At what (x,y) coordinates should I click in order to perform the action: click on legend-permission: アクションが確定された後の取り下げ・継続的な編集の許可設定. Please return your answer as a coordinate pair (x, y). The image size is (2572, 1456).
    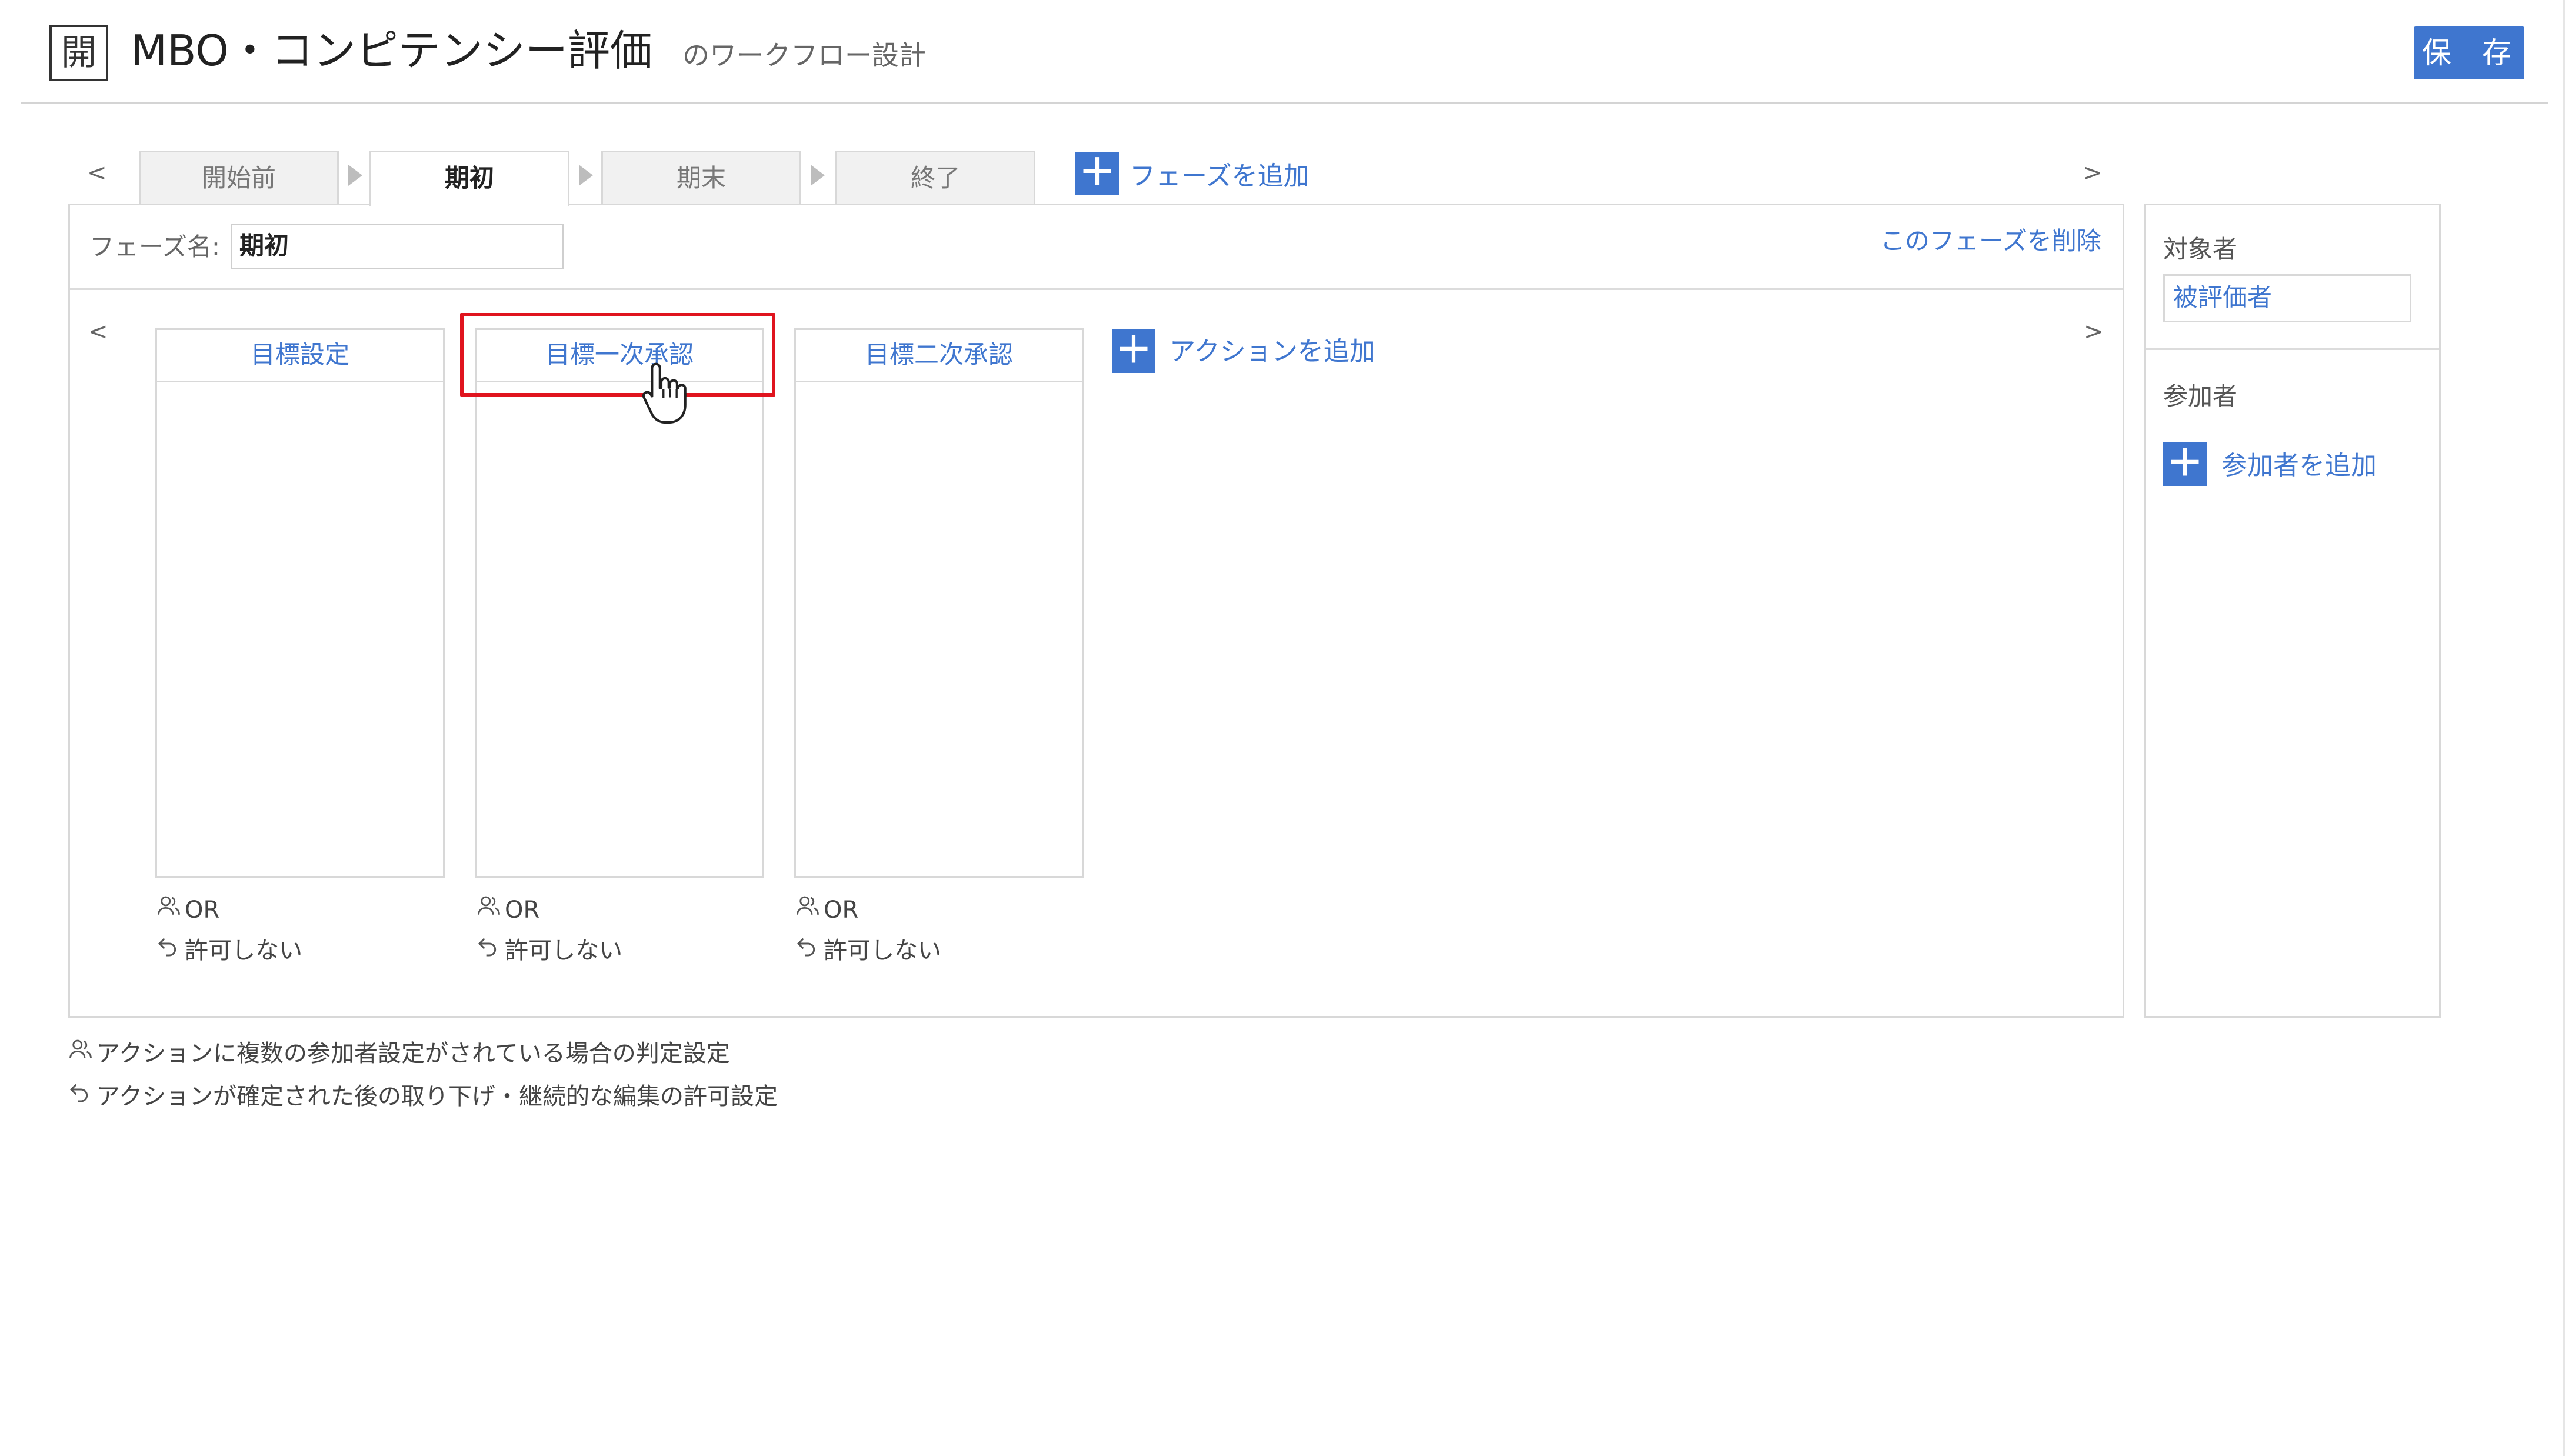
    Looking at the image, I should click on (423, 1096).